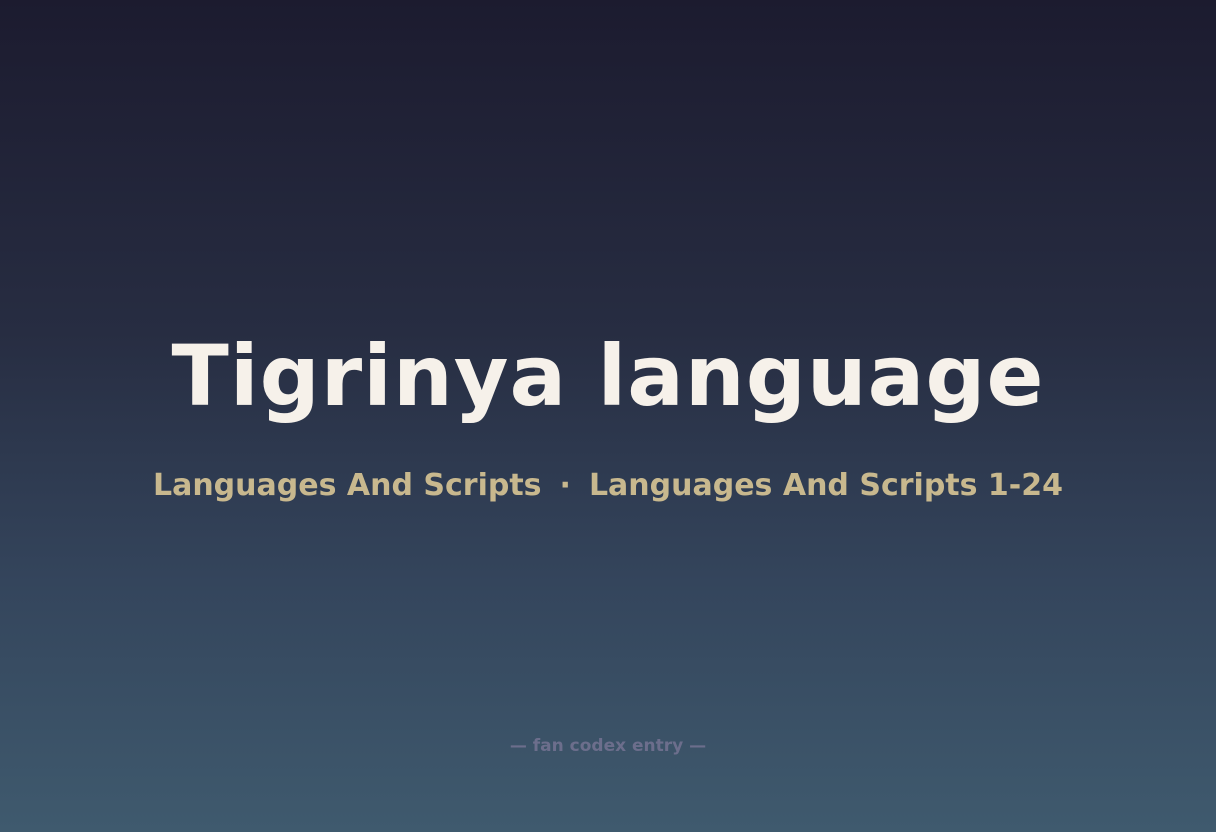 This screenshot has height=832, width=1216. What do you see at coordinates (608, 376) in the screenshot?
I see `page-title: Tigrinya language` at bounding box center [608, 376].